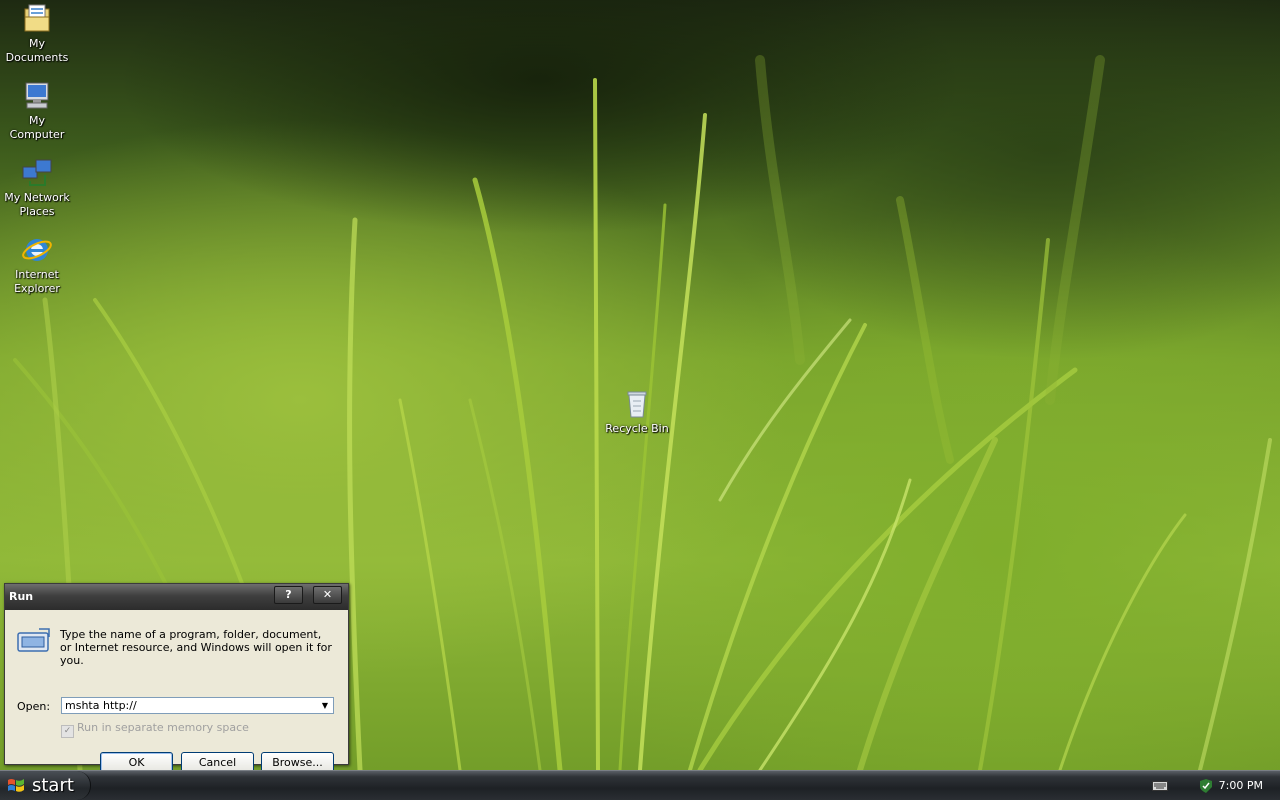 Image resolution: width=1280 pixels, height=800 pixels. What do you see at coordinates (21, 596) in the screenshot?
I see `run-dialog-title: Run` at bounding box center [21, 596].